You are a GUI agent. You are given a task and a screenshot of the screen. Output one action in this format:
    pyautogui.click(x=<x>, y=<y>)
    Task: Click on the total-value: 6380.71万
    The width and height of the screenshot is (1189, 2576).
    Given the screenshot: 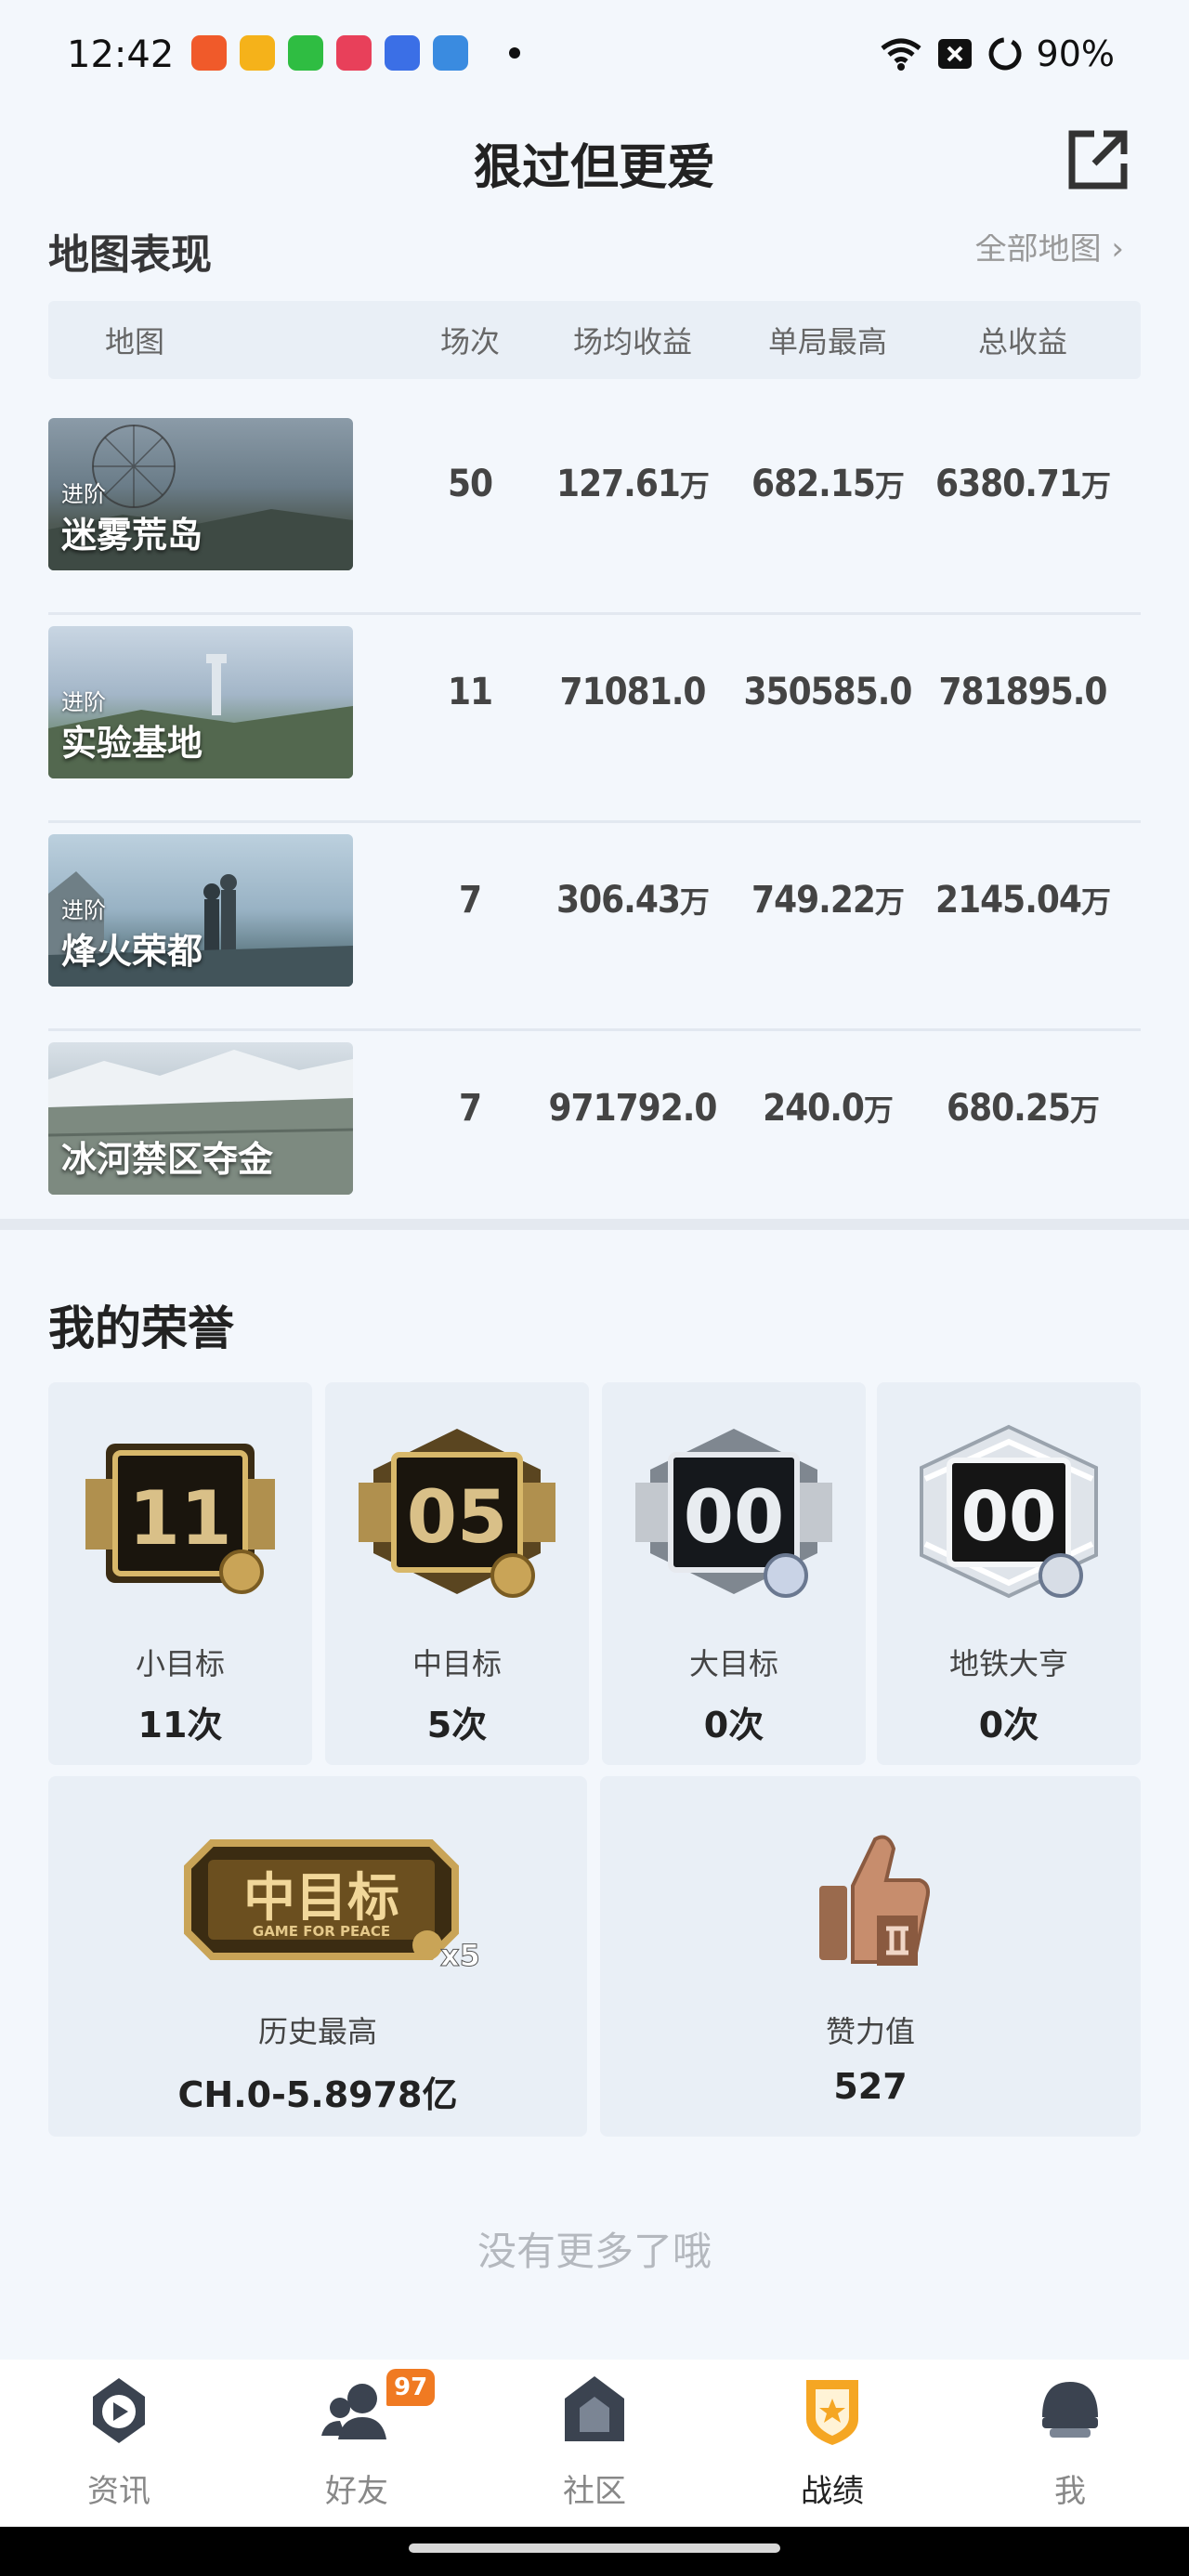 What is the action you would take?
    pyautogui.click(x=1023, y=484)
    